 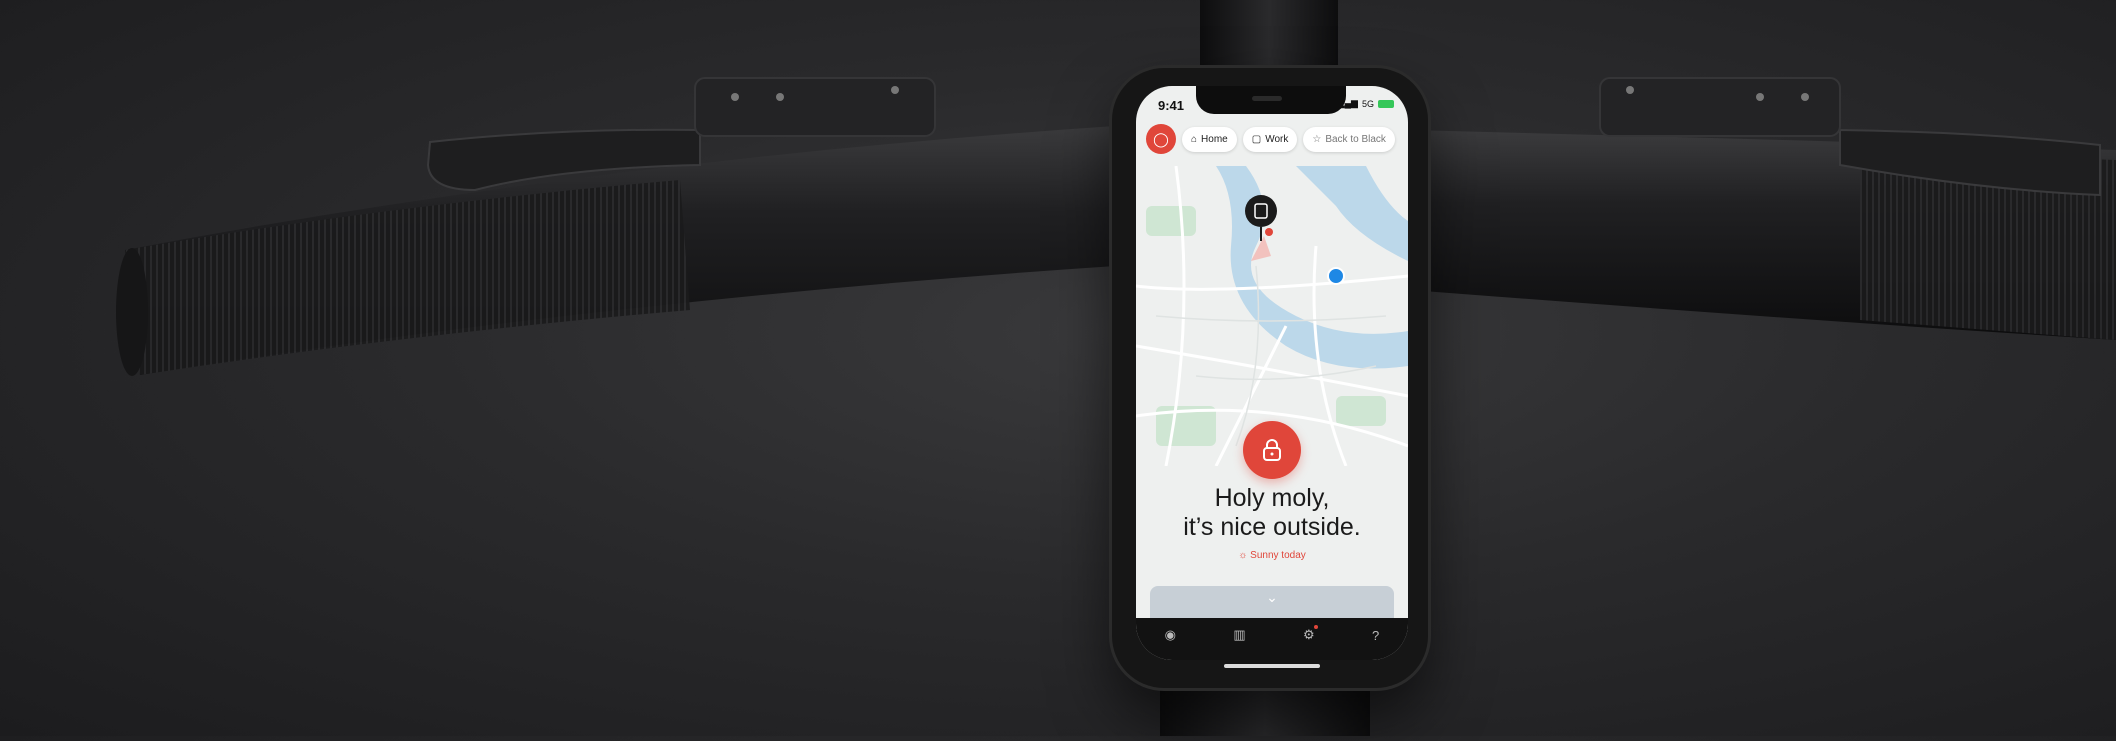 I want to click on battery-icon, so click(x=1386, y=103).